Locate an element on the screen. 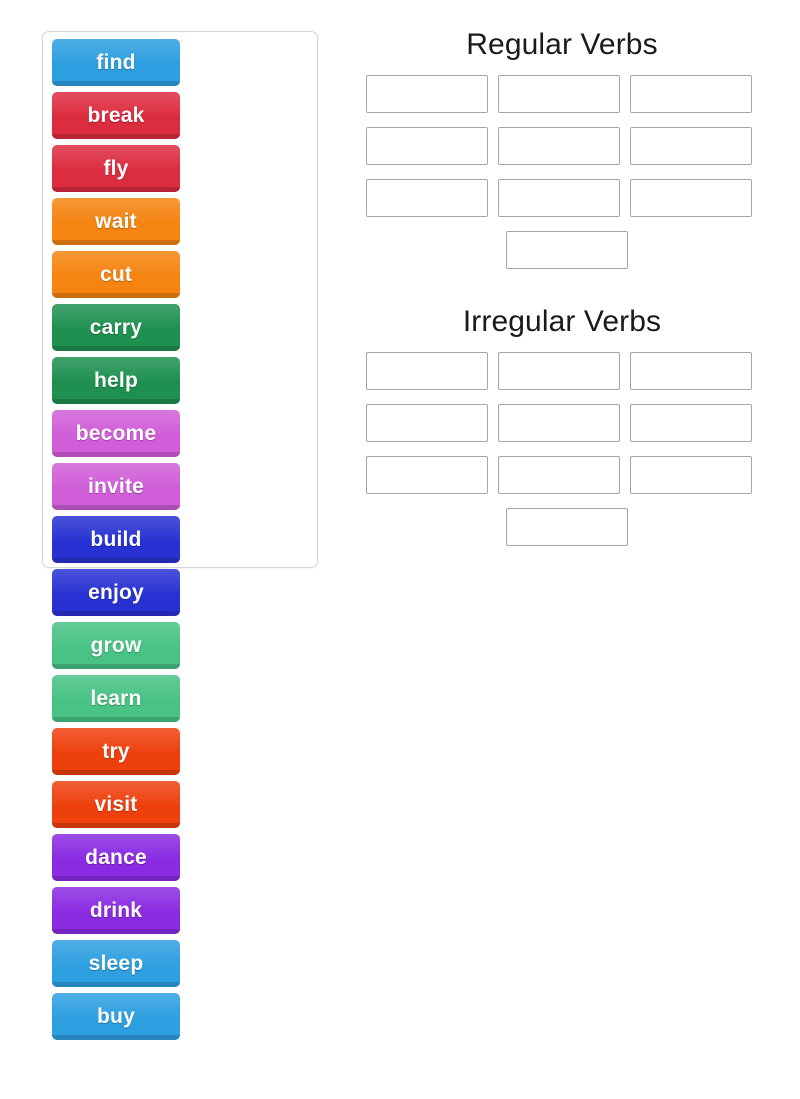 The image size is (800, 1099). word-tile: cut is located at coordinates (116, 274).